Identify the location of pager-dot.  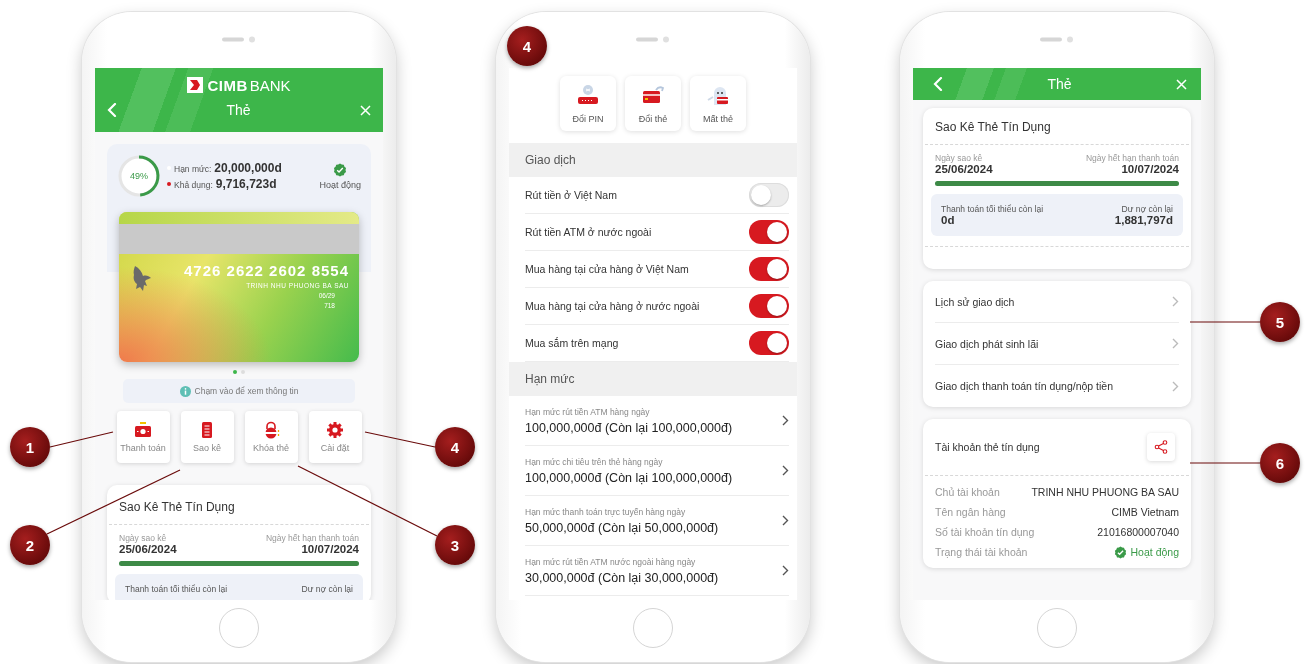
(235, 372).